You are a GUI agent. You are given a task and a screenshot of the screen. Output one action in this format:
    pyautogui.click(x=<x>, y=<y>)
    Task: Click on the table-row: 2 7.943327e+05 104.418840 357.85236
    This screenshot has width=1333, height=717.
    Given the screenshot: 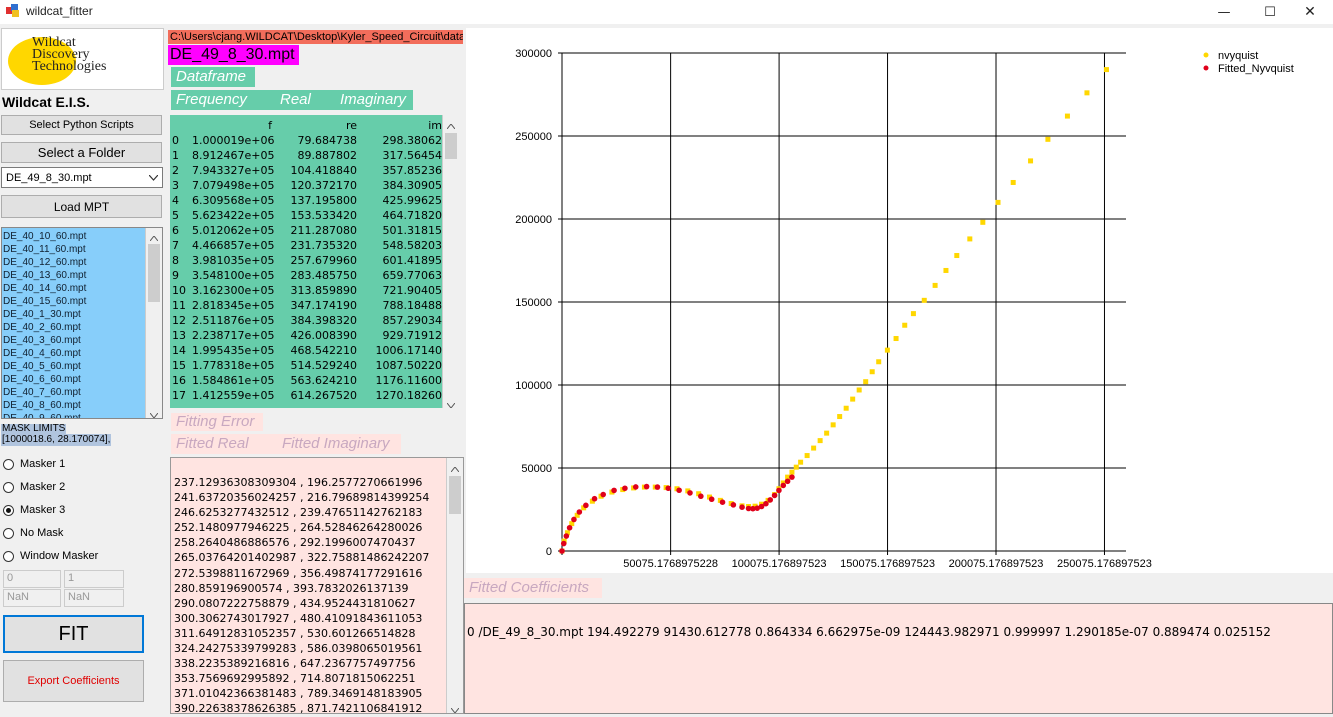 What is the action you would take?
    pyautogui.click(x=307, y=170)
    